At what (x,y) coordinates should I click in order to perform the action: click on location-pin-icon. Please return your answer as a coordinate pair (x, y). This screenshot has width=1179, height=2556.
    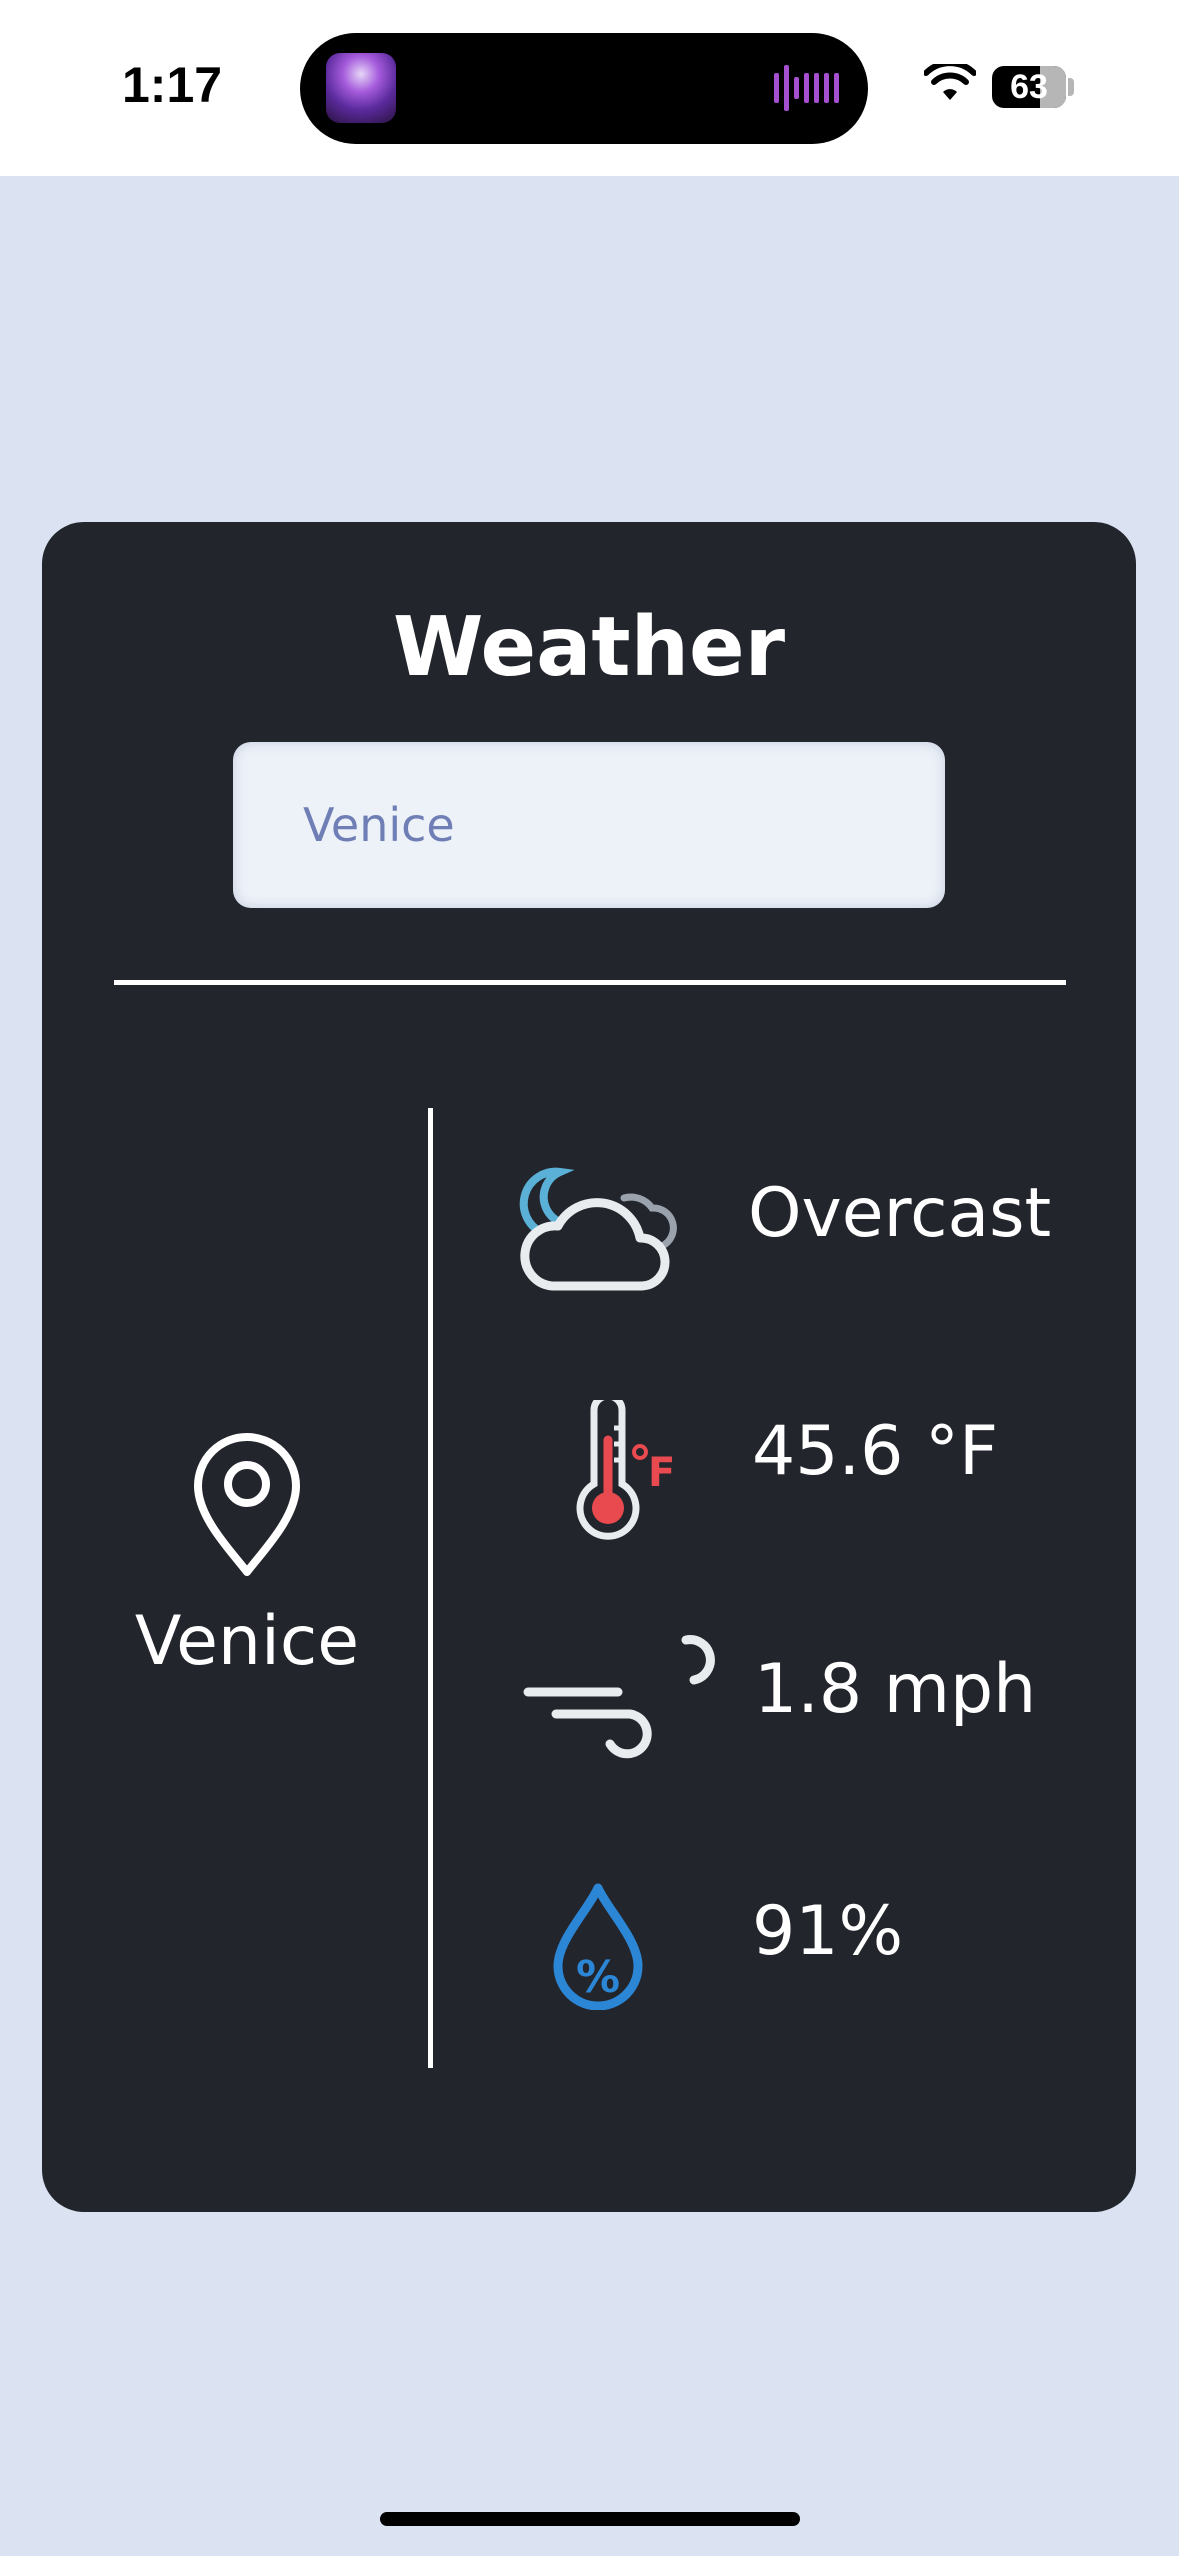
    Looking at the image, I should click on (247, 1504).